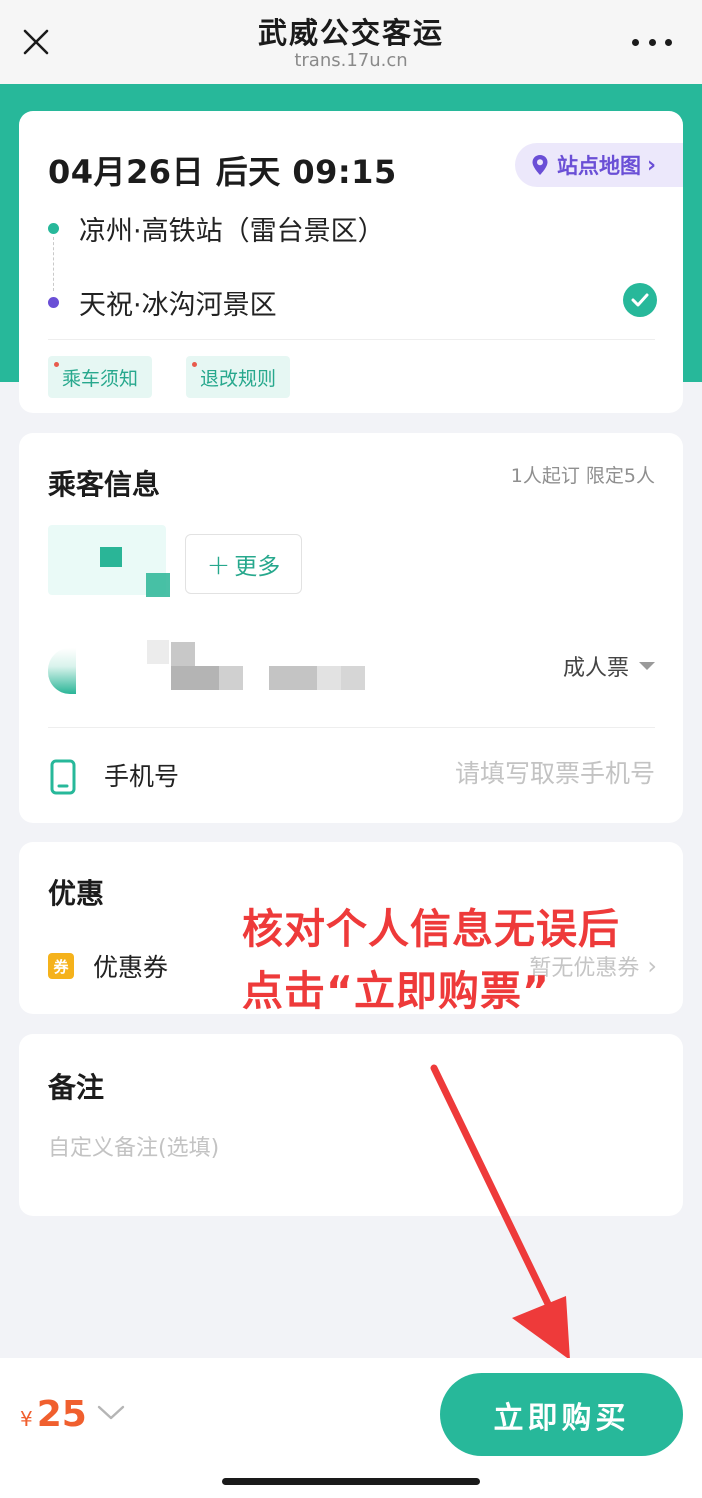  What do you see at coordinates (26, 1419) in the screenshot?
I see `currency-symbol: ¥` at bounding box center [26, 1419].